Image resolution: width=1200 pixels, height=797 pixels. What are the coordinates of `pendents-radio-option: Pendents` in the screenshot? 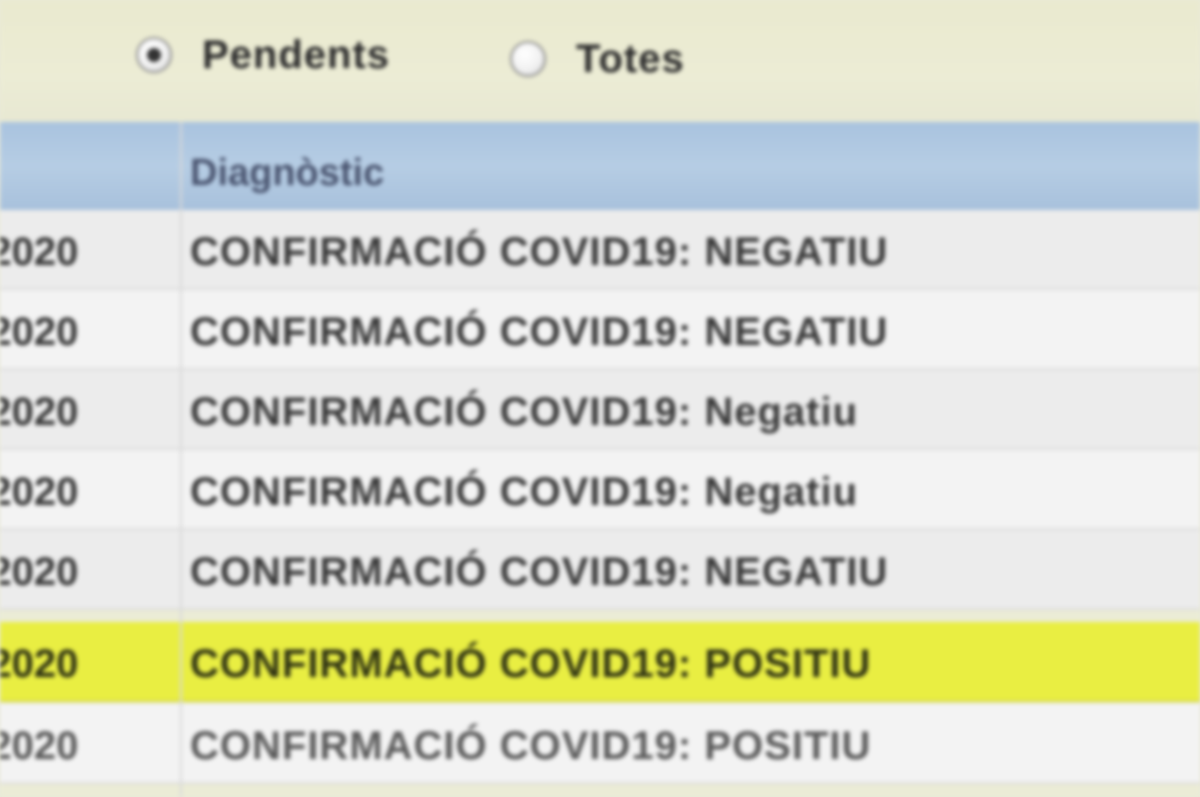 It's located at (263, 55).